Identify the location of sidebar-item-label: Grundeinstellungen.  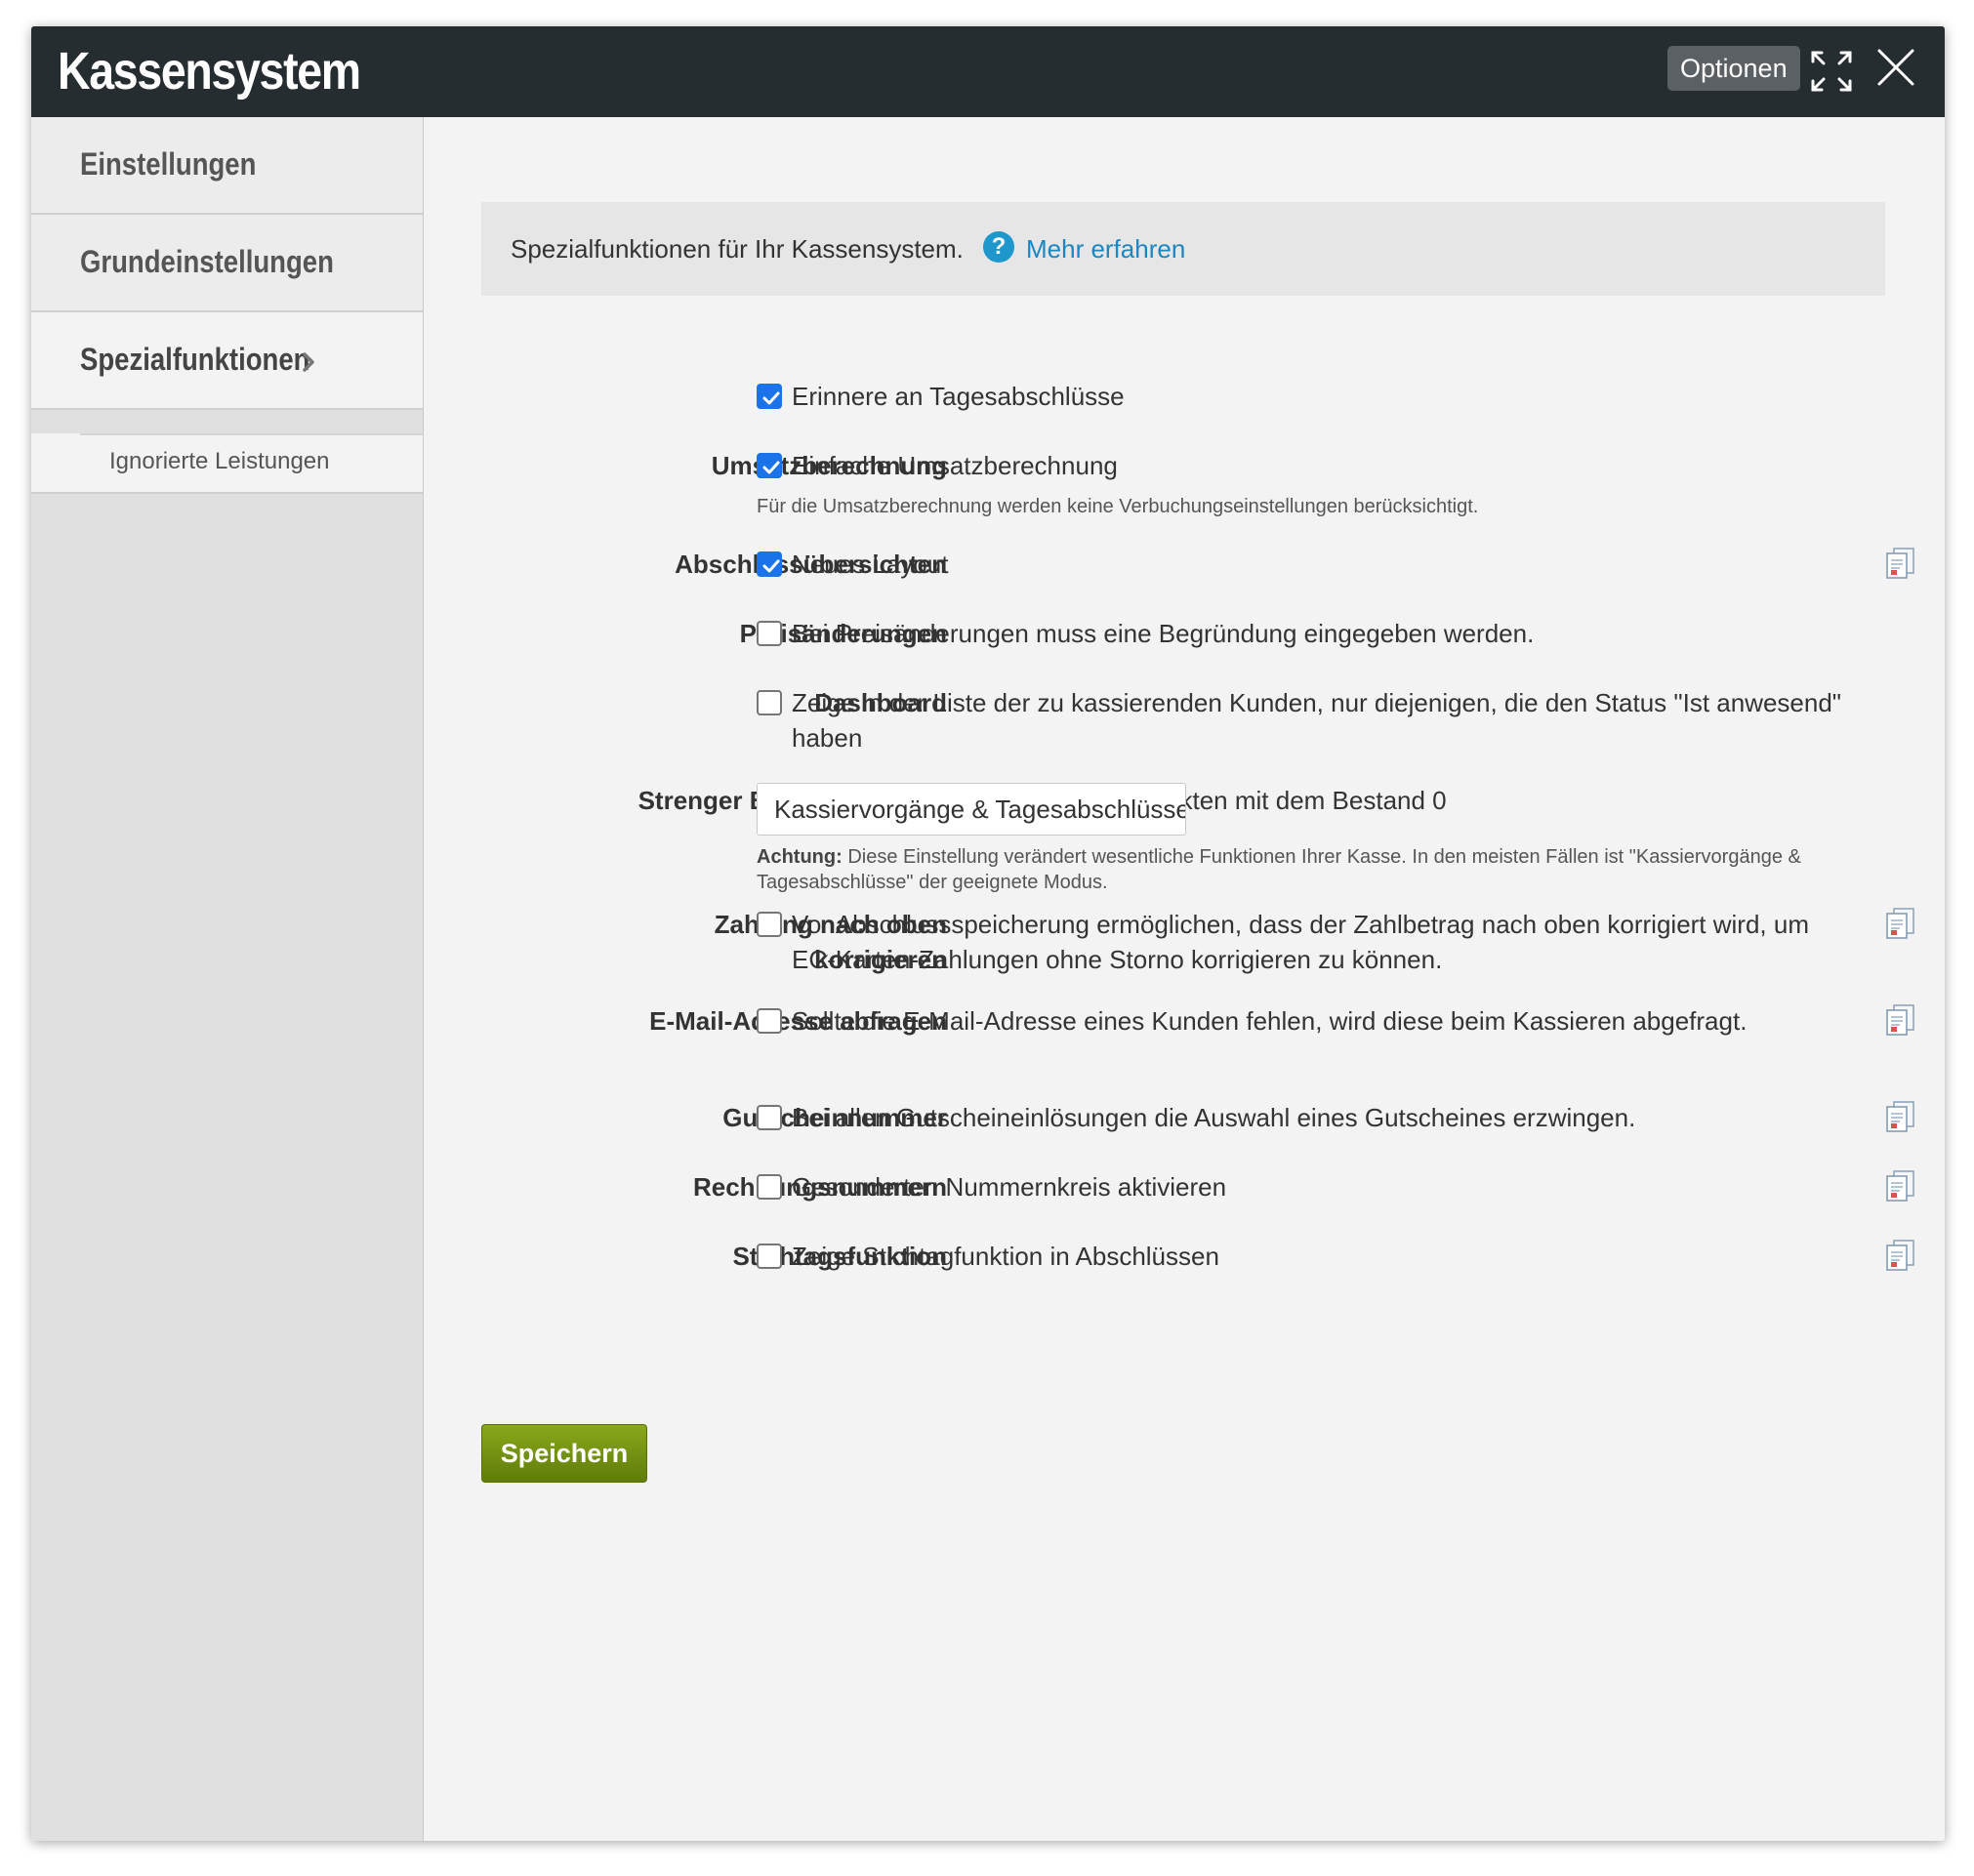
(207, 261).